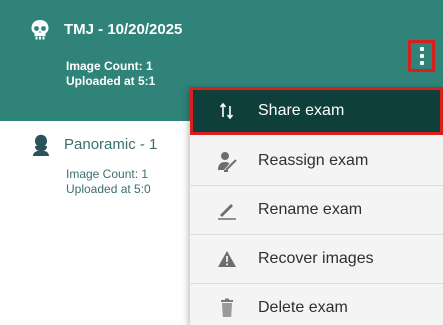 The width and height of the screenshot is (443, 325). I want to click on menu-item-label: Share exam, so click(301, 110).